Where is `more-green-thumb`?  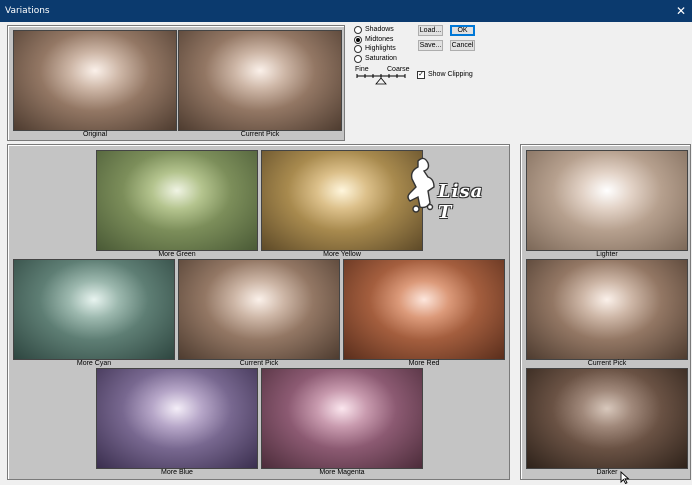 more-green-thumb is located at coordinates (177, 200).